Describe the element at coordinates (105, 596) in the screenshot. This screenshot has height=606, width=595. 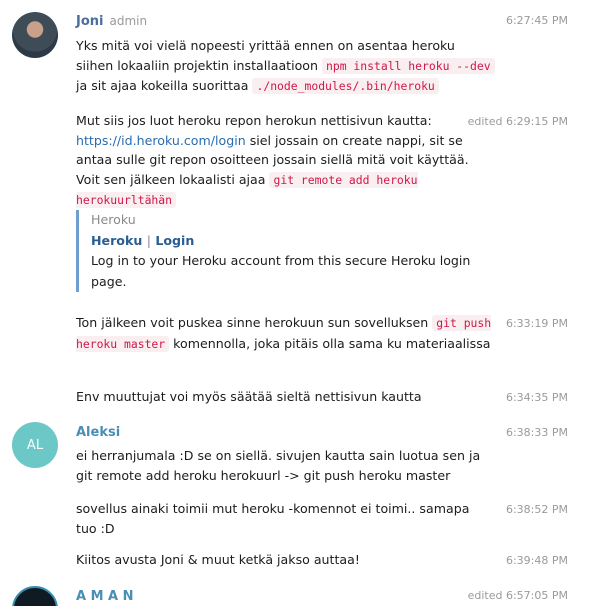
I see `author-name: A M A N` at that location.